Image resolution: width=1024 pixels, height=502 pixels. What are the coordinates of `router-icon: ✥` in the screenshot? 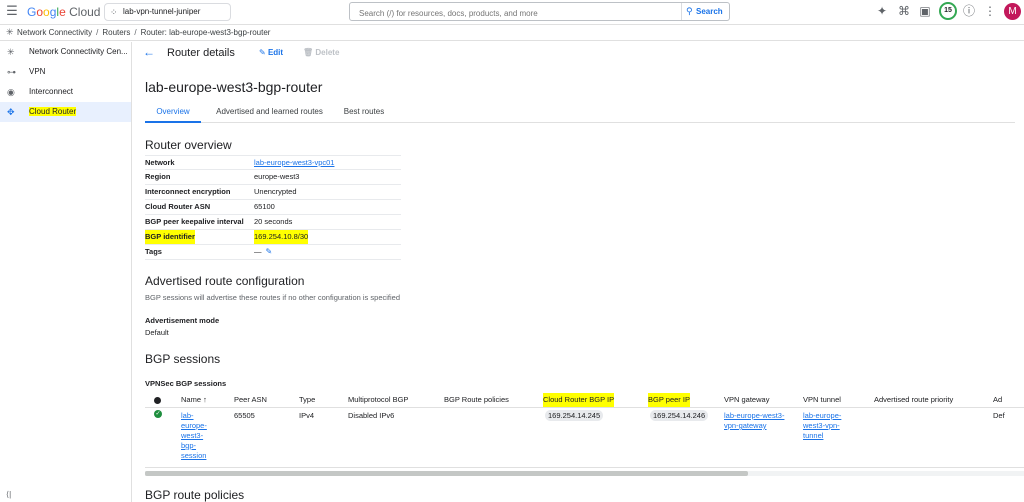 It's located at (11, 112).